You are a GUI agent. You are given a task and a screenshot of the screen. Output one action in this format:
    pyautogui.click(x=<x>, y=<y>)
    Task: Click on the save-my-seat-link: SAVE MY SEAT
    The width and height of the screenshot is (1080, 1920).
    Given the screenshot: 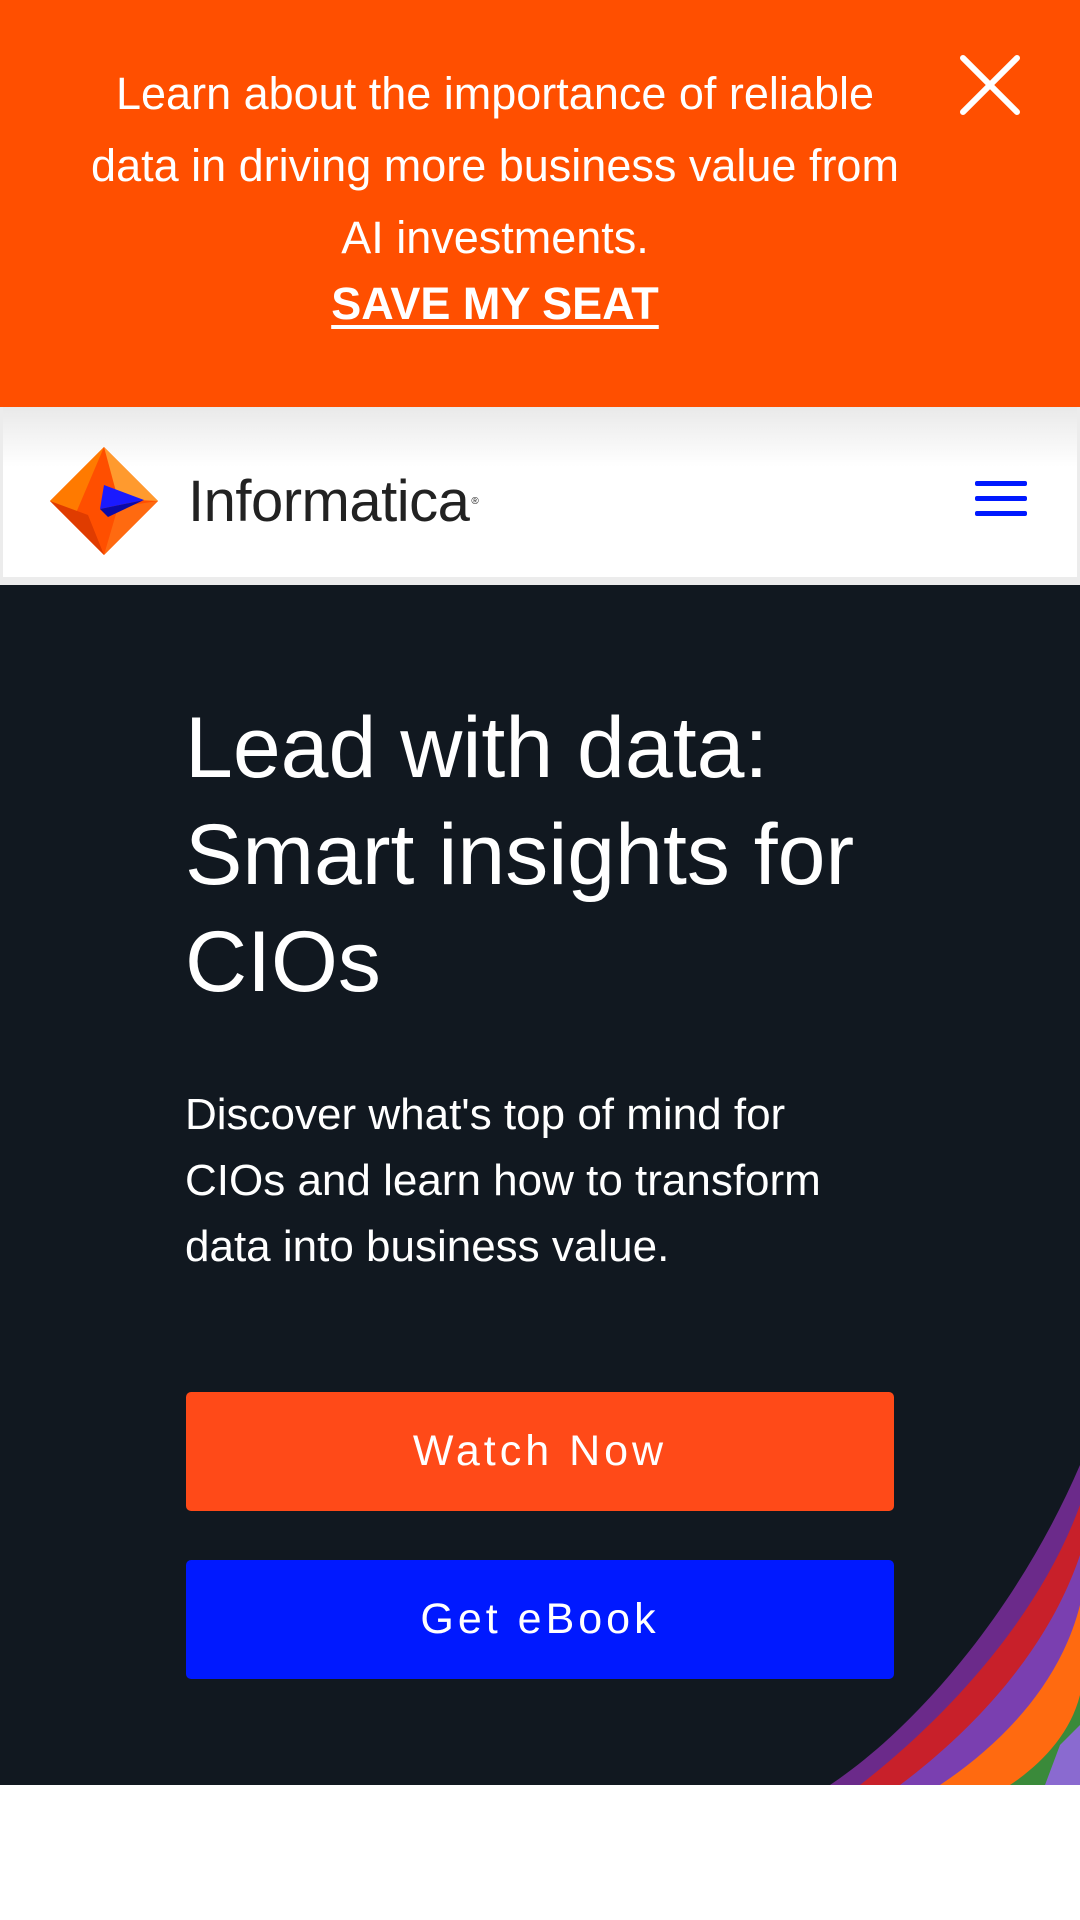 What is the action you would take?
    pyautogui.click(x=495, y=303)
    